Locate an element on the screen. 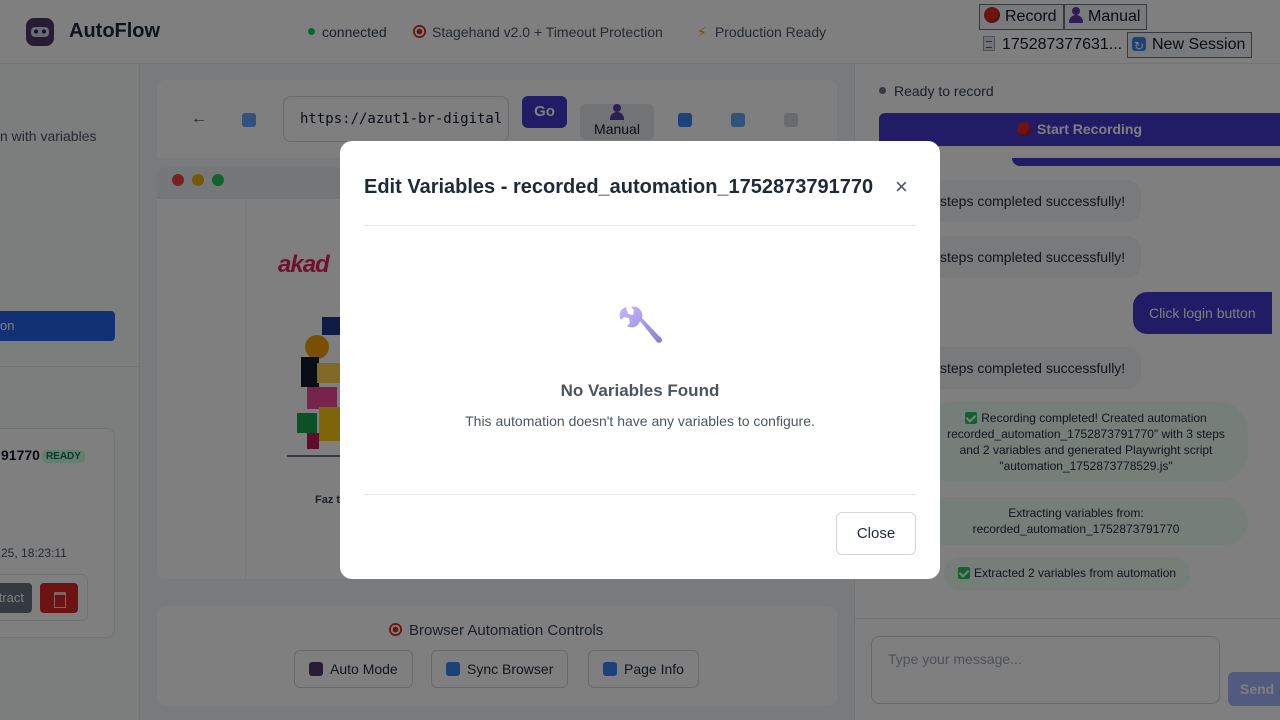  close-button: Close is located at coordinates (876, 533).